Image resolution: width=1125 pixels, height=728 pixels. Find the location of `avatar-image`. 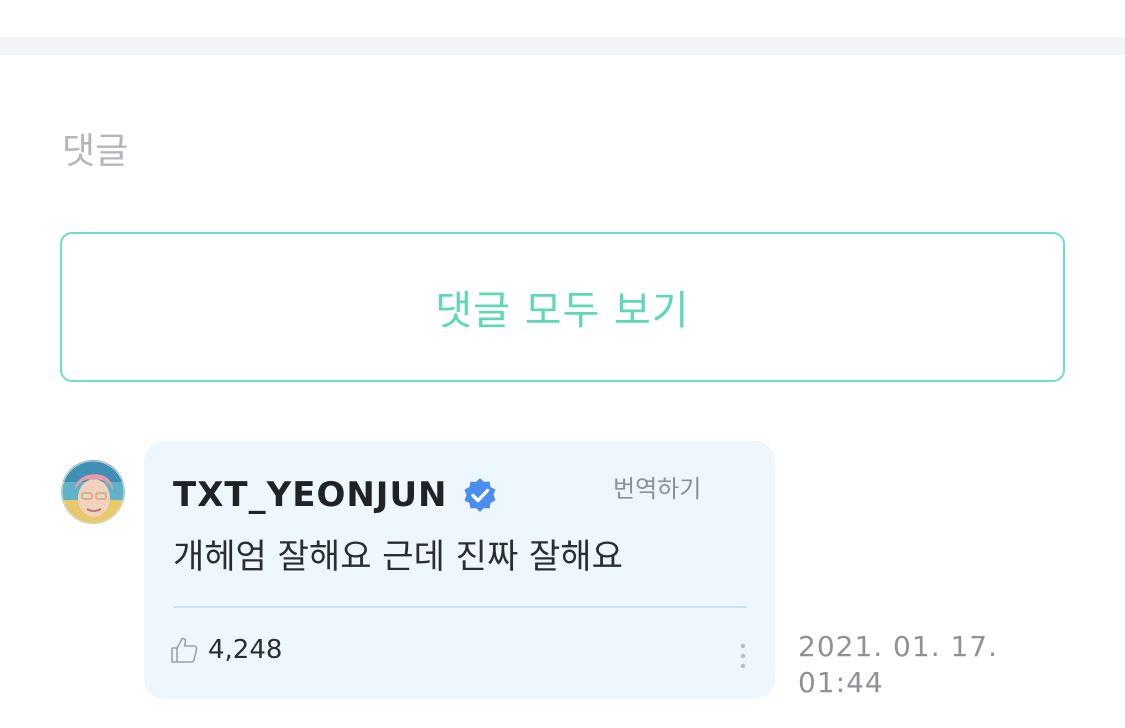

avatar-image is located at coordinates (93, 492).